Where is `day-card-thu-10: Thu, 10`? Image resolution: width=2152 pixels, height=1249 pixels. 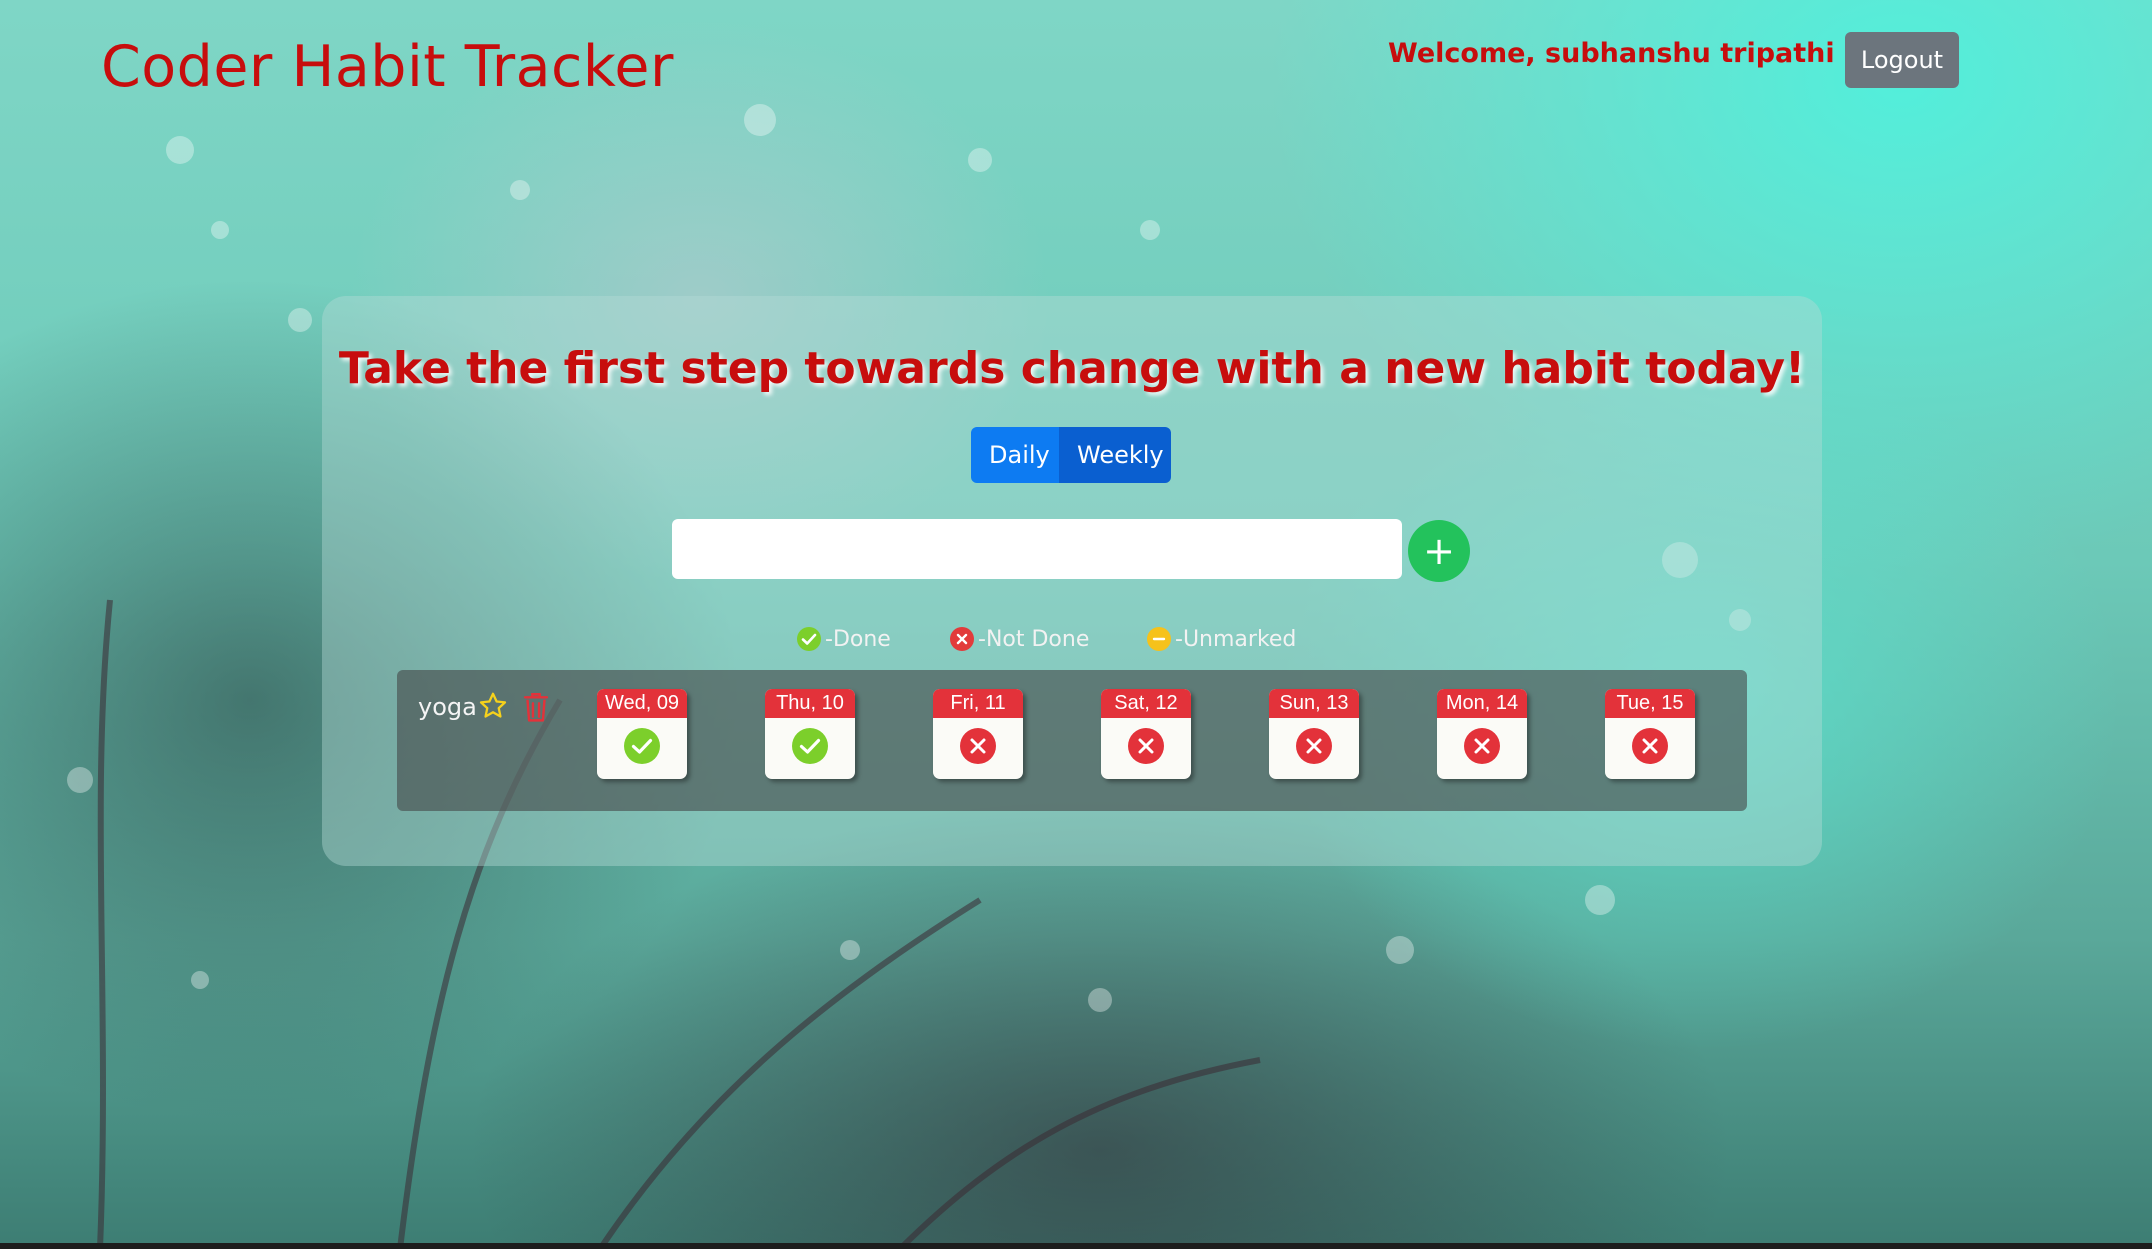
day-card-thu-10: Thu, 10 is located at coordinates (810, 734).